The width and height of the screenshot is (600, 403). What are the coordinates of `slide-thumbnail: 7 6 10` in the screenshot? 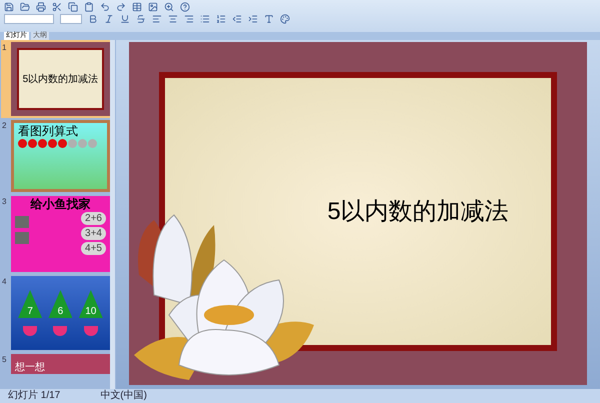 It's located at (60, 313).